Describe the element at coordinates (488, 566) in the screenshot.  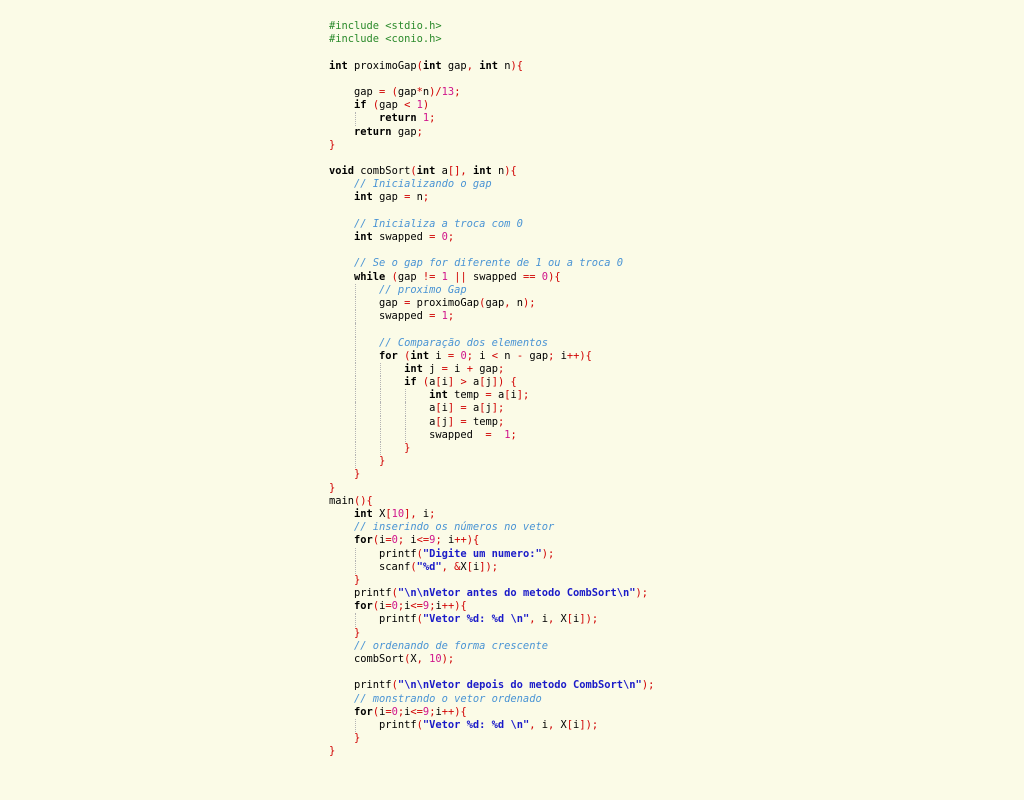
I see `code-token: ]);` at that location.